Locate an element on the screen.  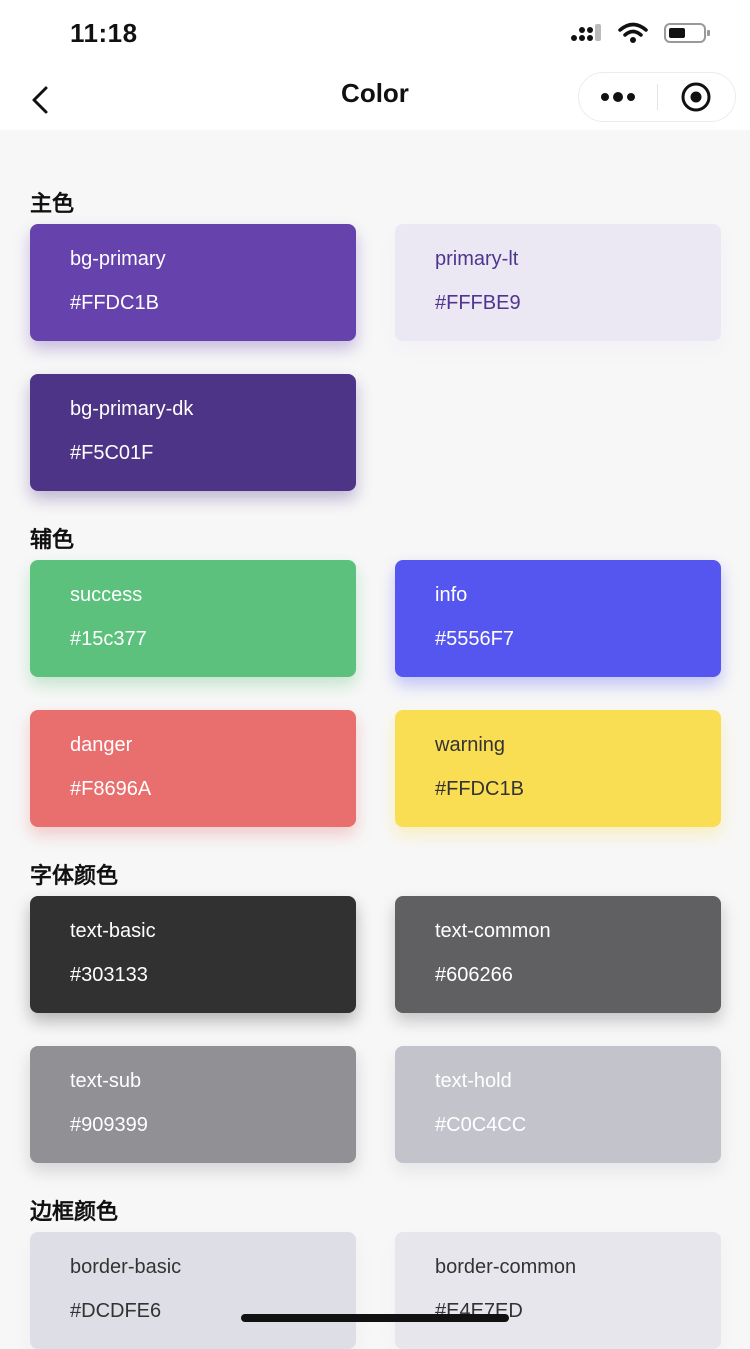
color-name: danger is located at coordinates (101, 745).